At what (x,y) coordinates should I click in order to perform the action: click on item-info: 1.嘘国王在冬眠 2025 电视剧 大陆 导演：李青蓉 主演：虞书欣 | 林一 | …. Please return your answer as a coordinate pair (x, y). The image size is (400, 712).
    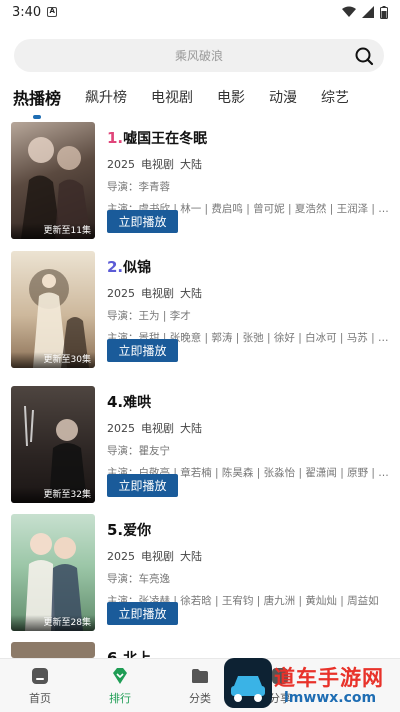
    Looking at the image, I should click on (249, 172).